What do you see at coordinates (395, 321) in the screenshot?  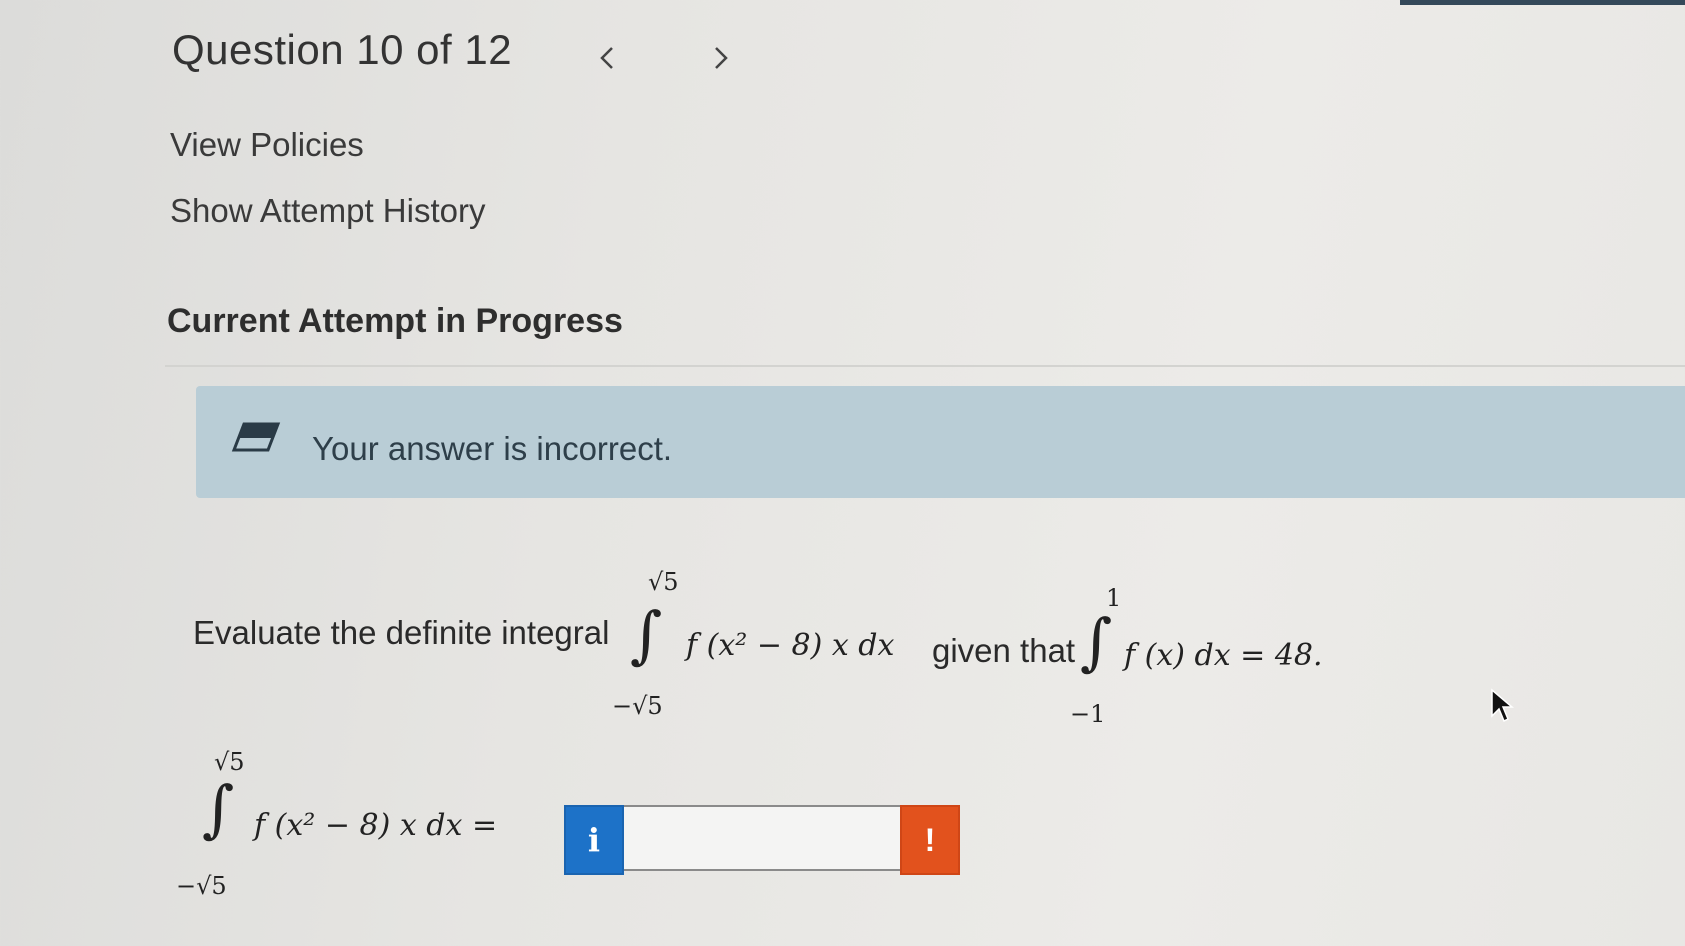 I see `current-attempt-heading: Current Attempt in Progress` at bounding box center [395, 321].